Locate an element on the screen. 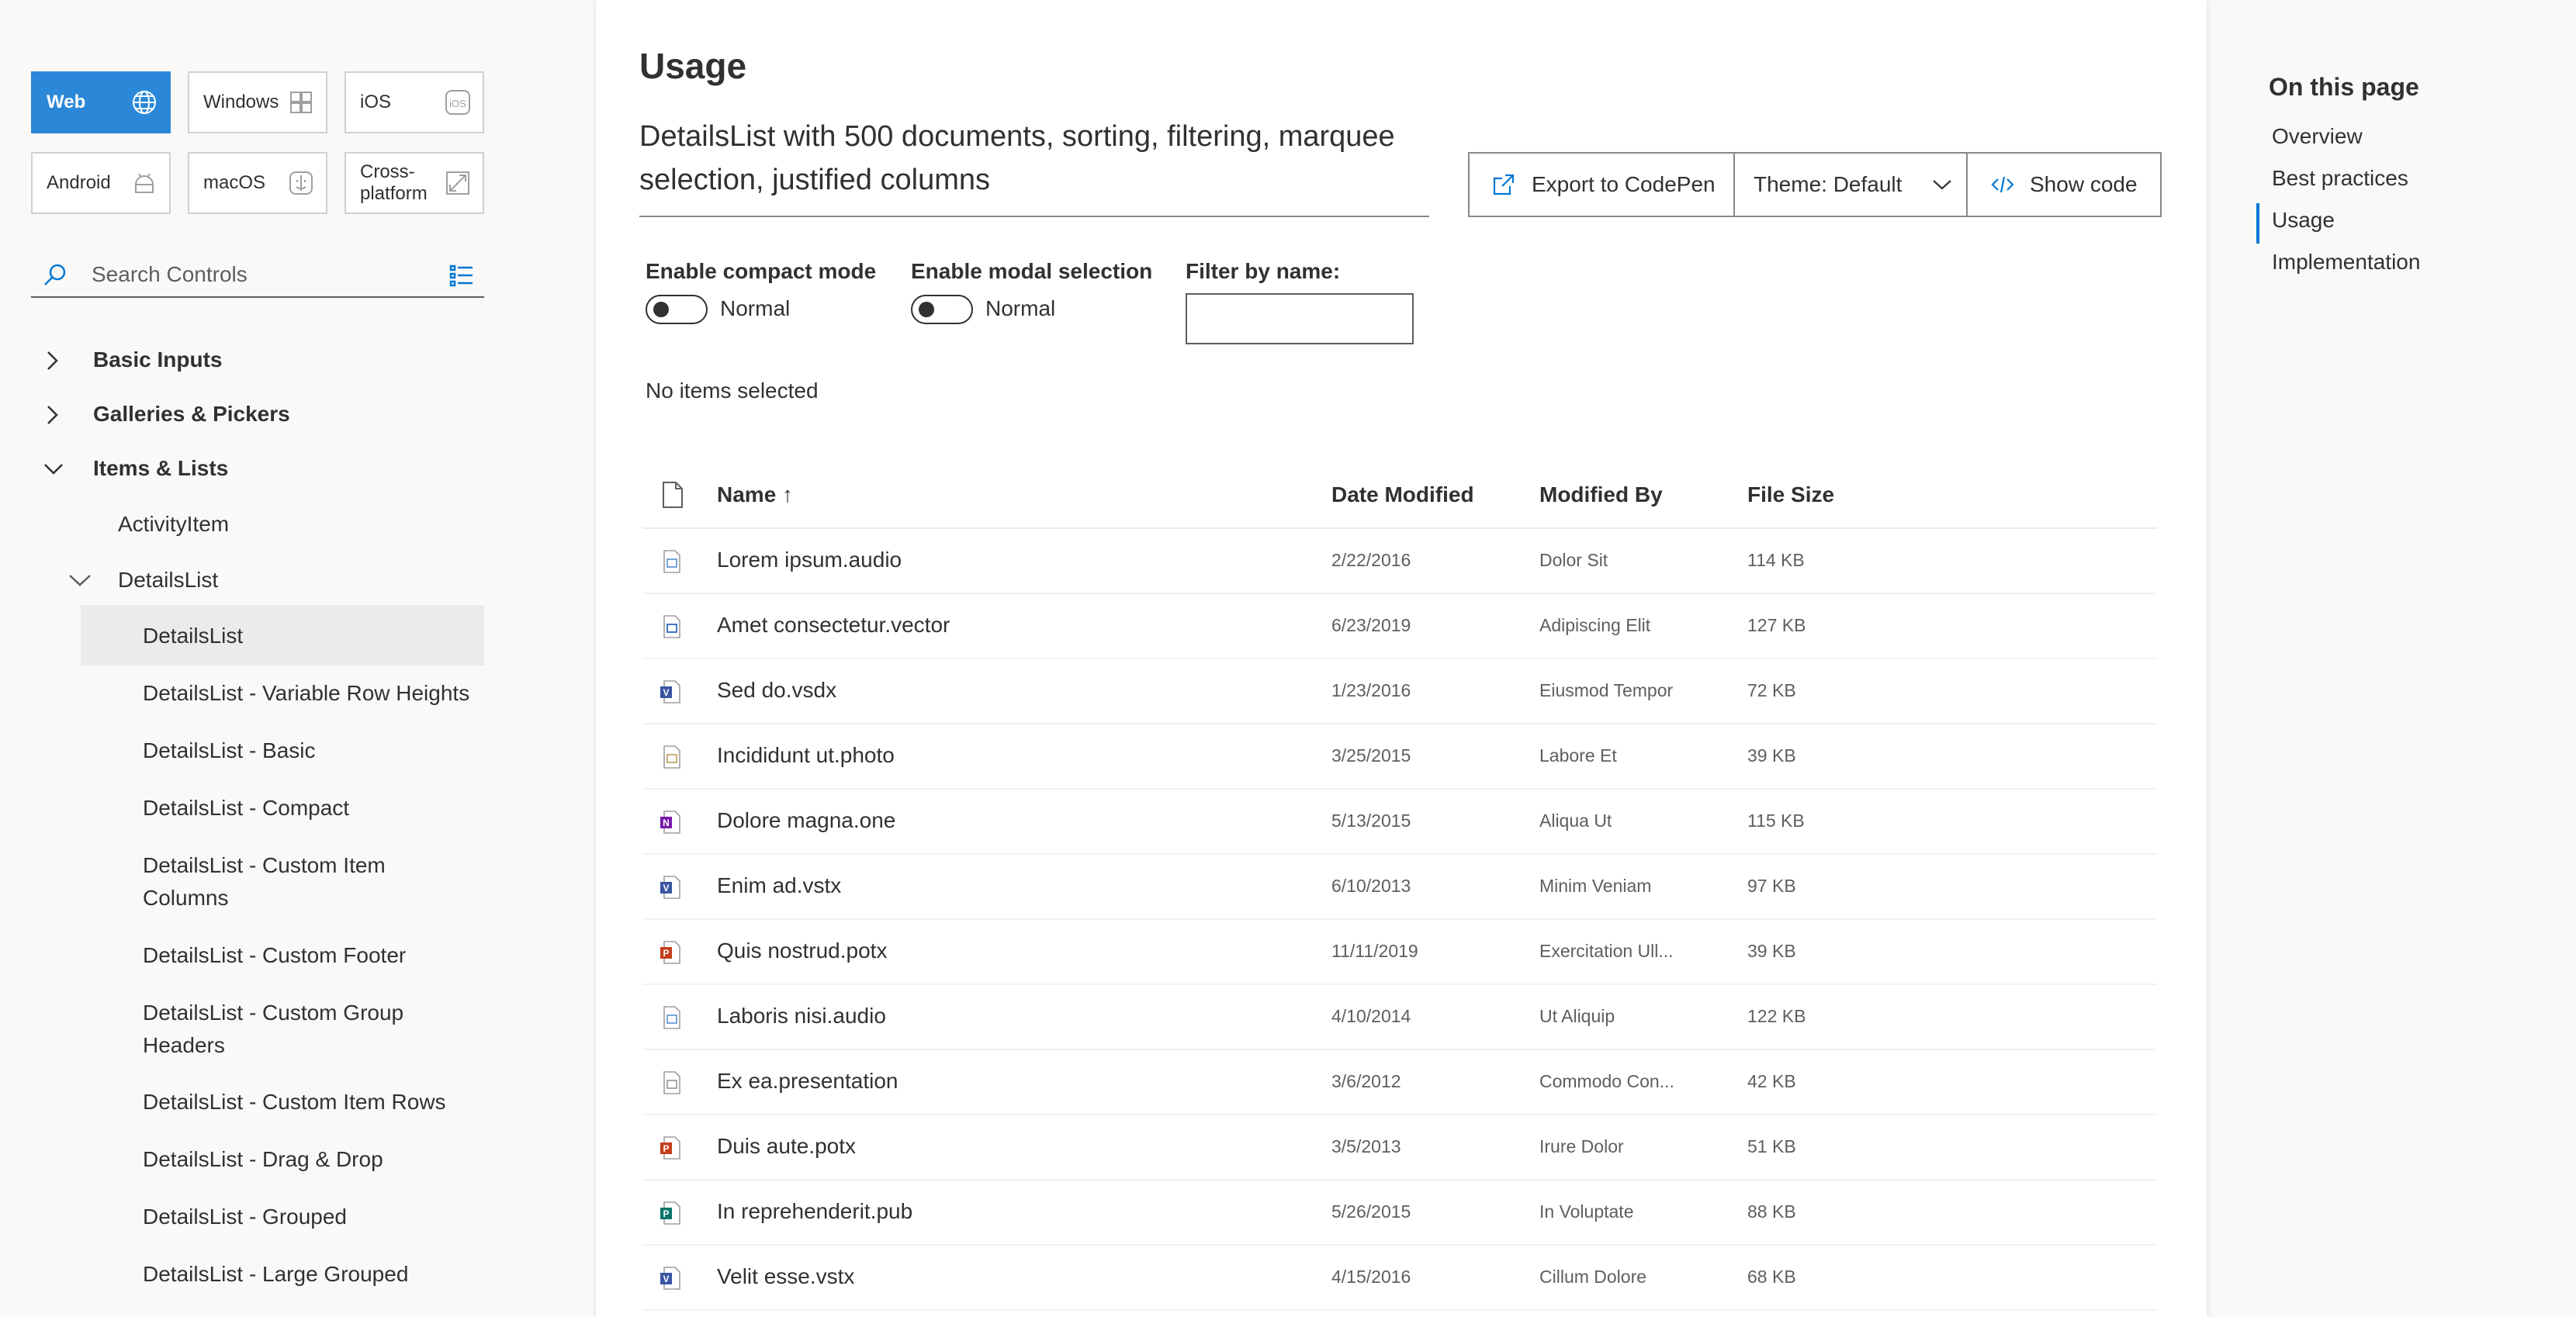  toc-active-indicator is located at coordinates (2257, 223).